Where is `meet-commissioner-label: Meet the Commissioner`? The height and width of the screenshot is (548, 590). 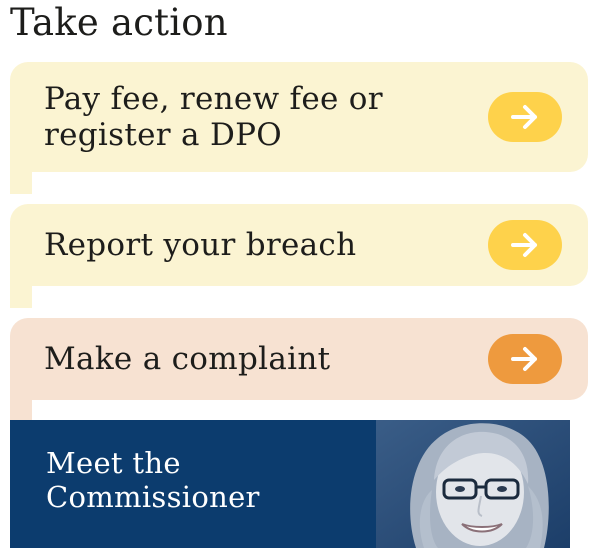
meet-commissioner-label: Meet the Commissioner is located at coordinates (201, 480).